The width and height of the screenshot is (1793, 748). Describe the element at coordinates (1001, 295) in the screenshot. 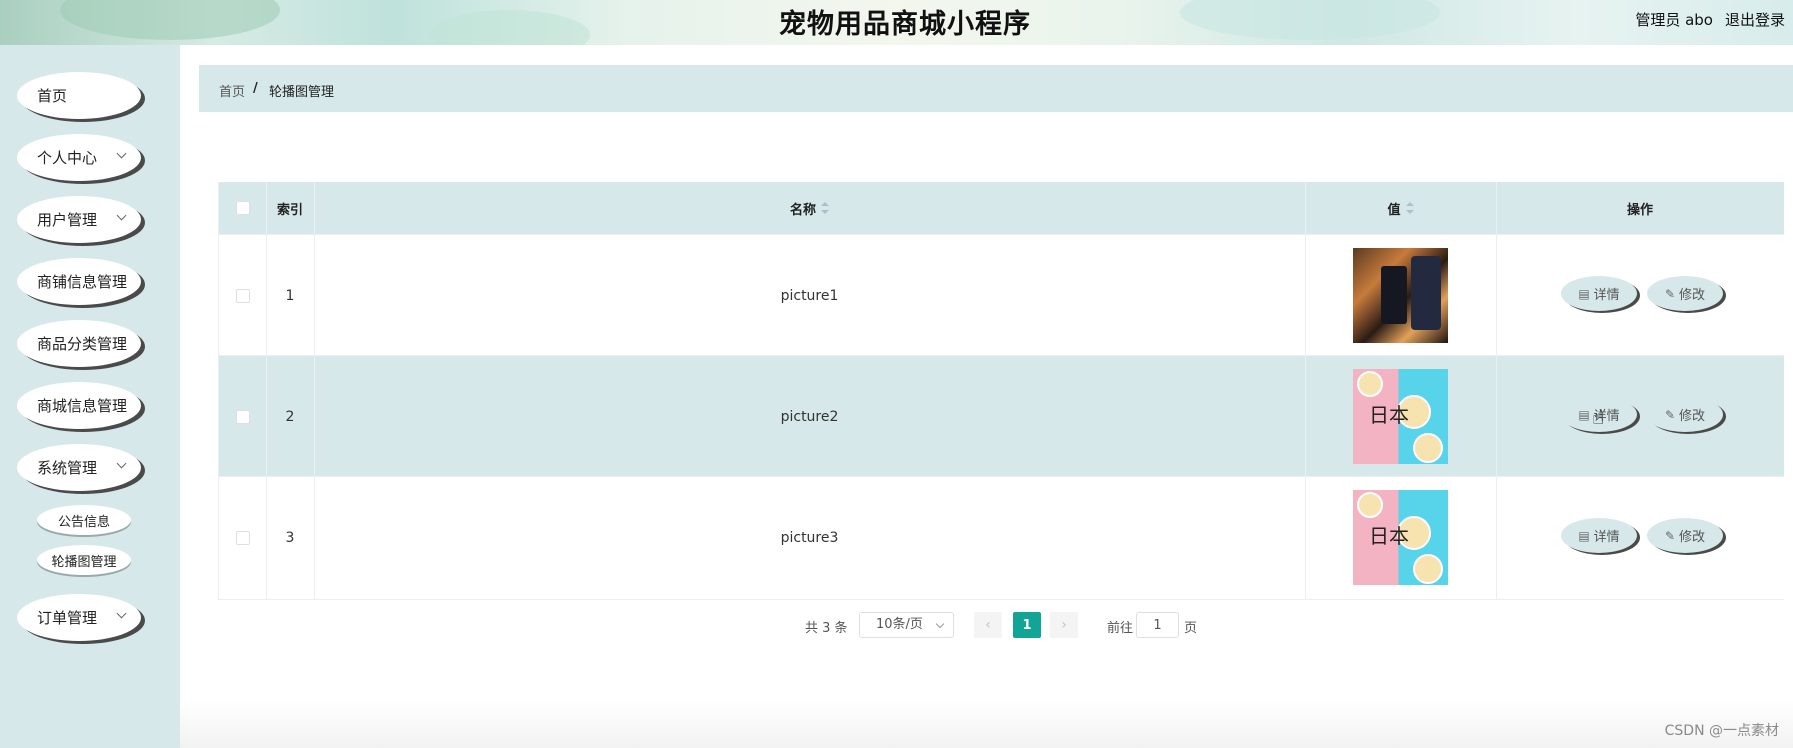

I see `table-row: 1 picture1 ▤ 详情 ✎ 修改` at that location.